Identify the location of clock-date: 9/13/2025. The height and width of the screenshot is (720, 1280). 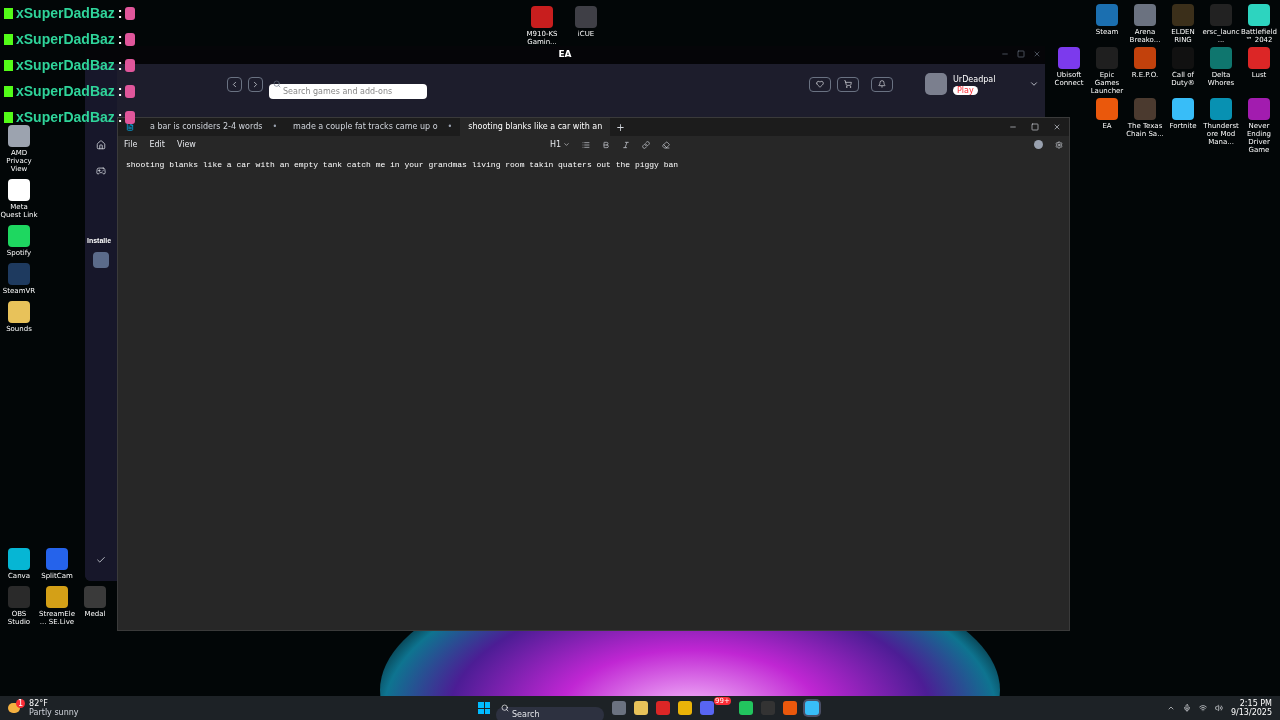
(1251, 712).